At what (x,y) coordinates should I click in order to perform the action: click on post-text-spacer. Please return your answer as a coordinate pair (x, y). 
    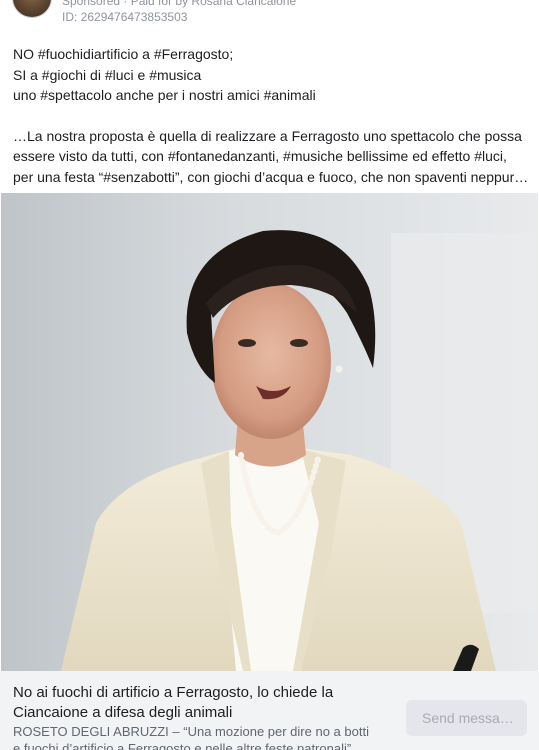
    Looking at the image, I should click on (271, 116).